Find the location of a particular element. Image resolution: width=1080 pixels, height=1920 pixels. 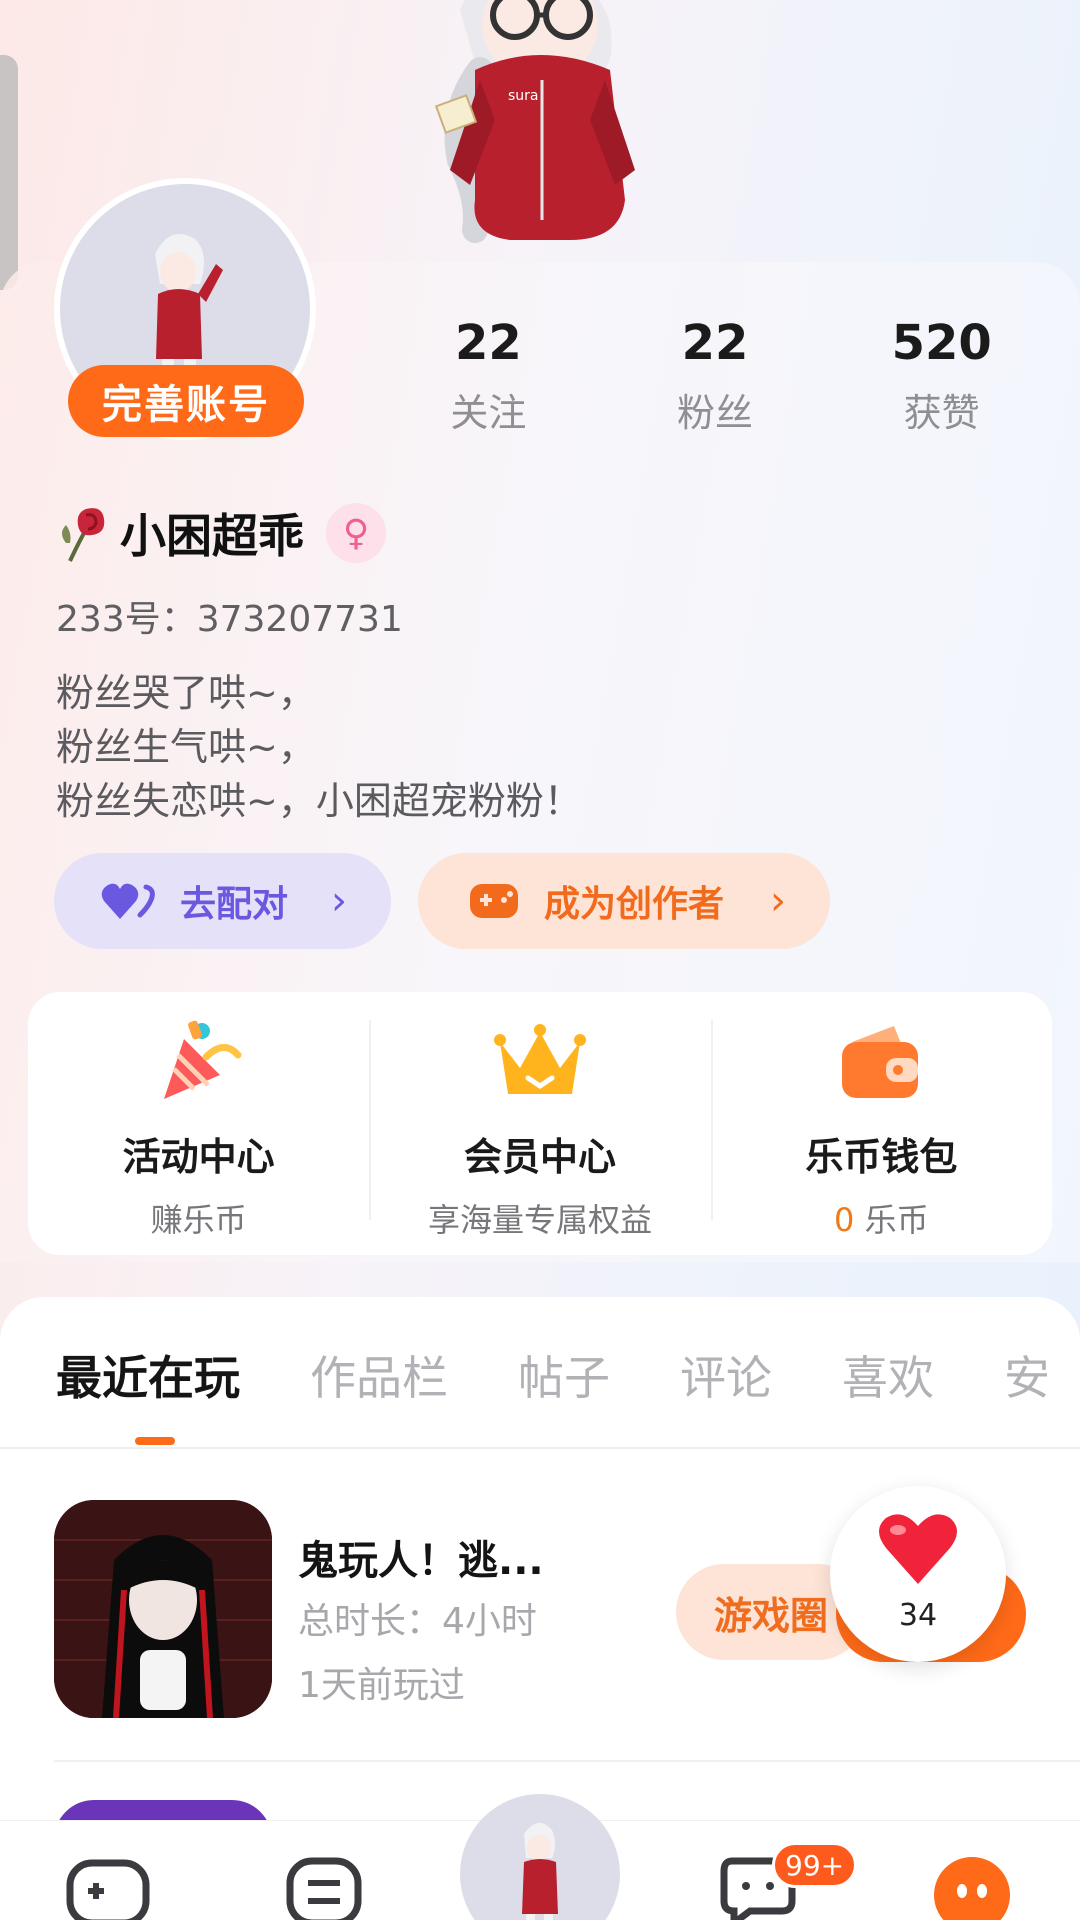

profile-stats: 22 关注 22 粉丝 520 获赞 is located at coordinates (715, 377).